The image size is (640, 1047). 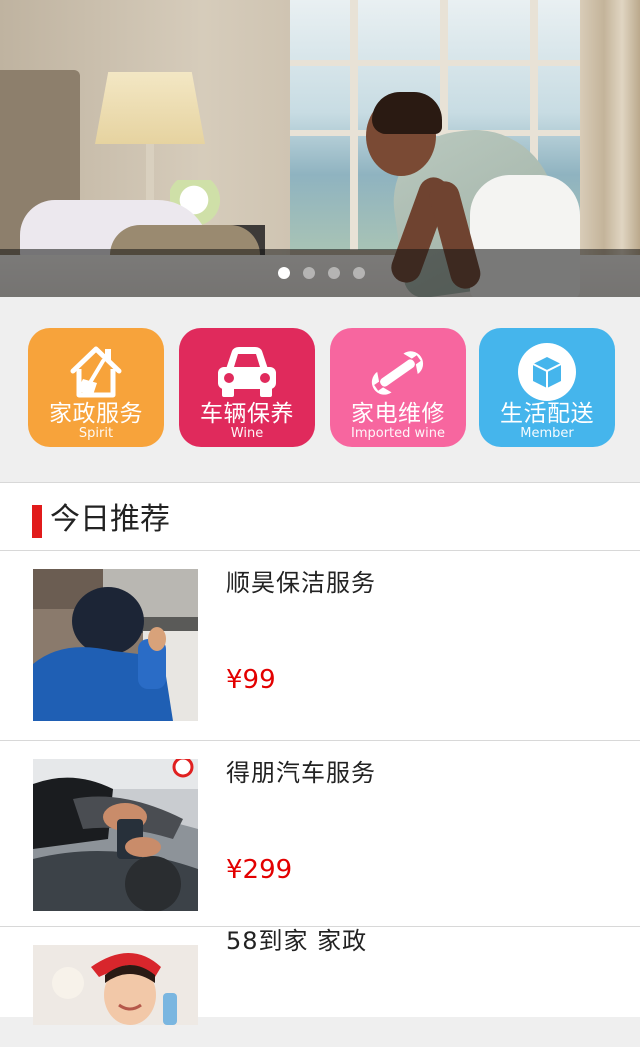 I want to click on car-icon, so click(x=247, y=372).